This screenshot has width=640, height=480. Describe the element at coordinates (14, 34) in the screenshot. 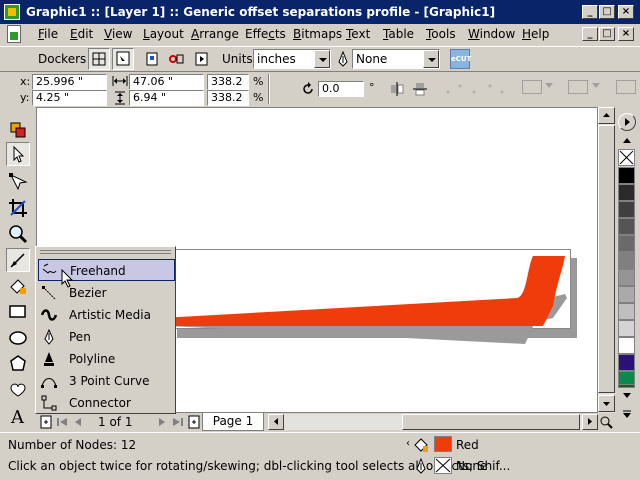

I see `document-icon` at that location.